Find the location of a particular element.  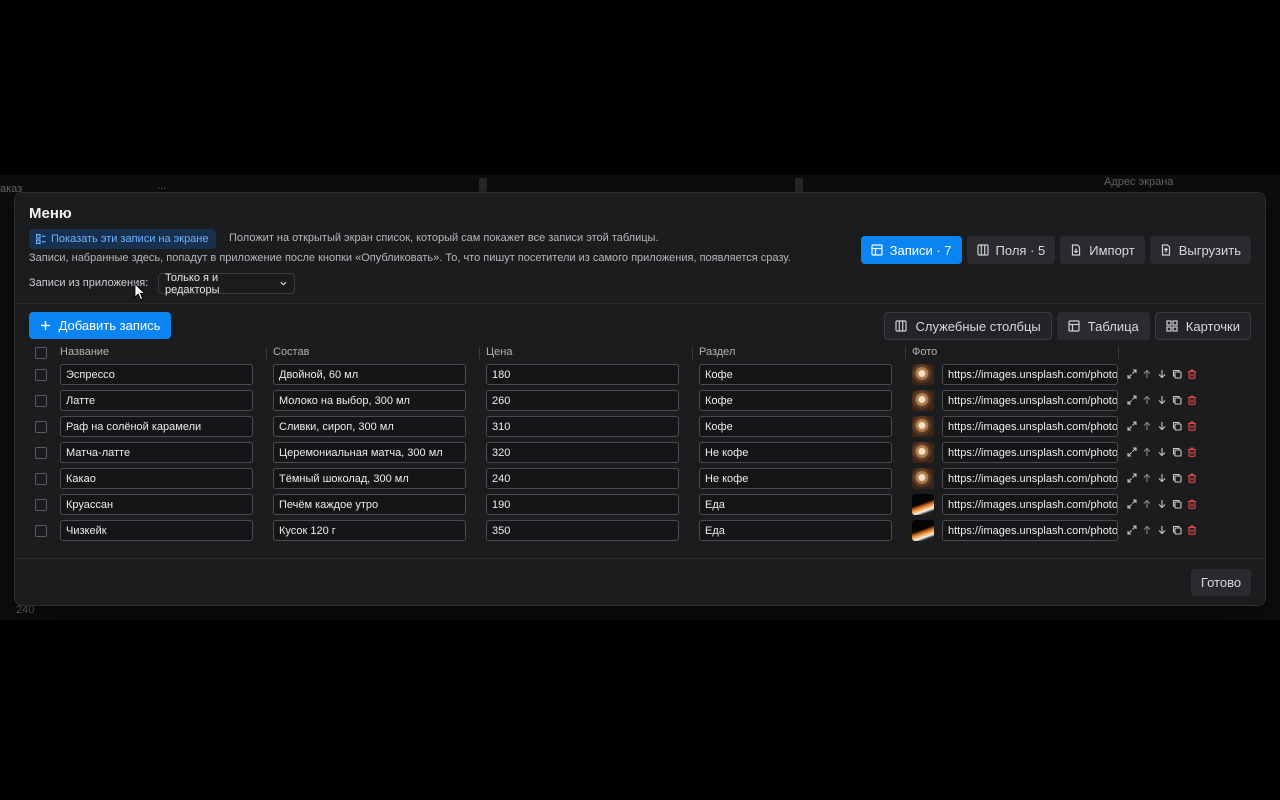

tab-fields: Поля · 5 is located at coordinates (1011, 250).